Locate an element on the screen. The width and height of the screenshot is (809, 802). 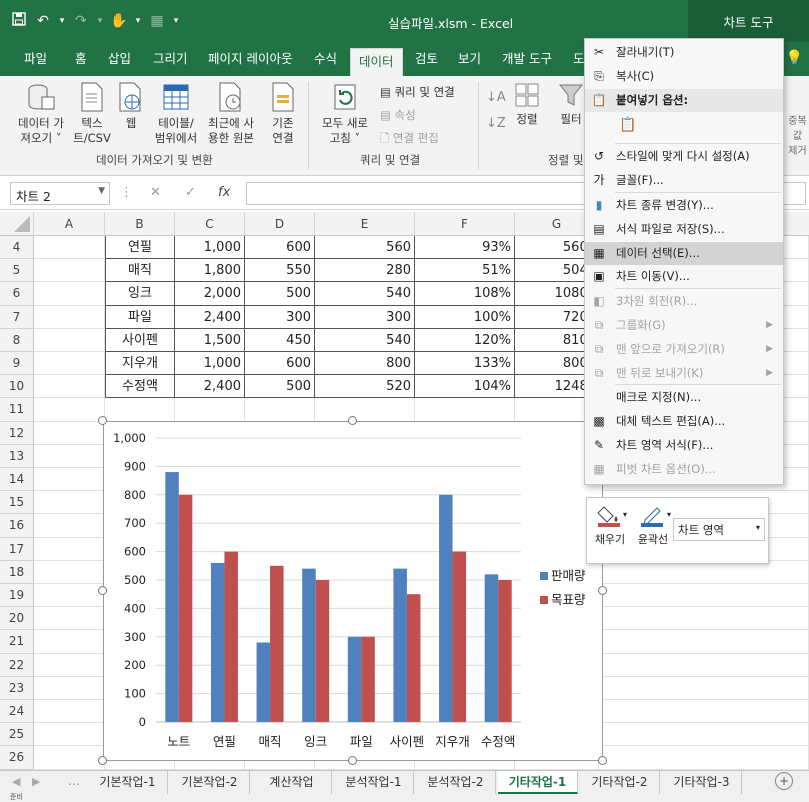
cell-b: 파일 is located at coordinates (140, 317).